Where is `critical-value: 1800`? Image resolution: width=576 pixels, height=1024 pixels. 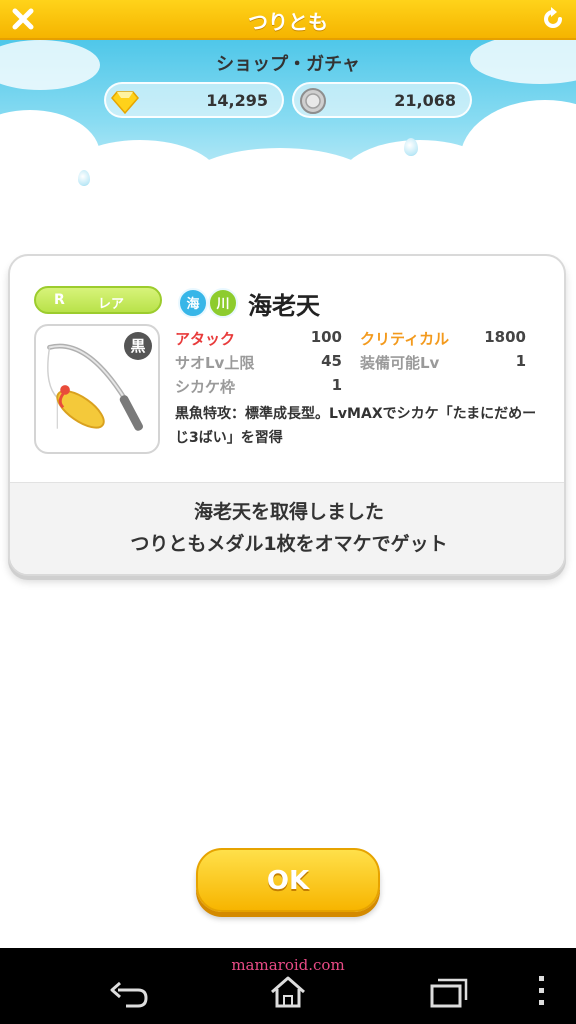 critical-value: 1800 is located at coordinates (505, 337).